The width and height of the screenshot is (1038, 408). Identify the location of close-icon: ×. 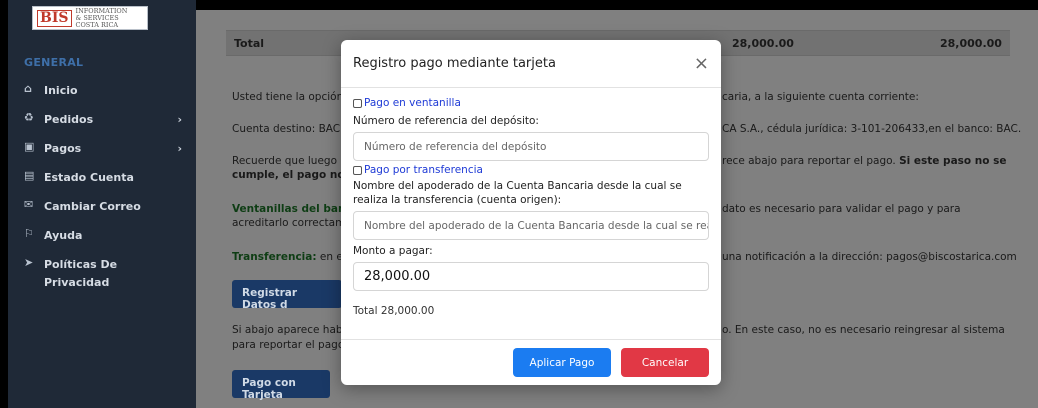
(701, 63).